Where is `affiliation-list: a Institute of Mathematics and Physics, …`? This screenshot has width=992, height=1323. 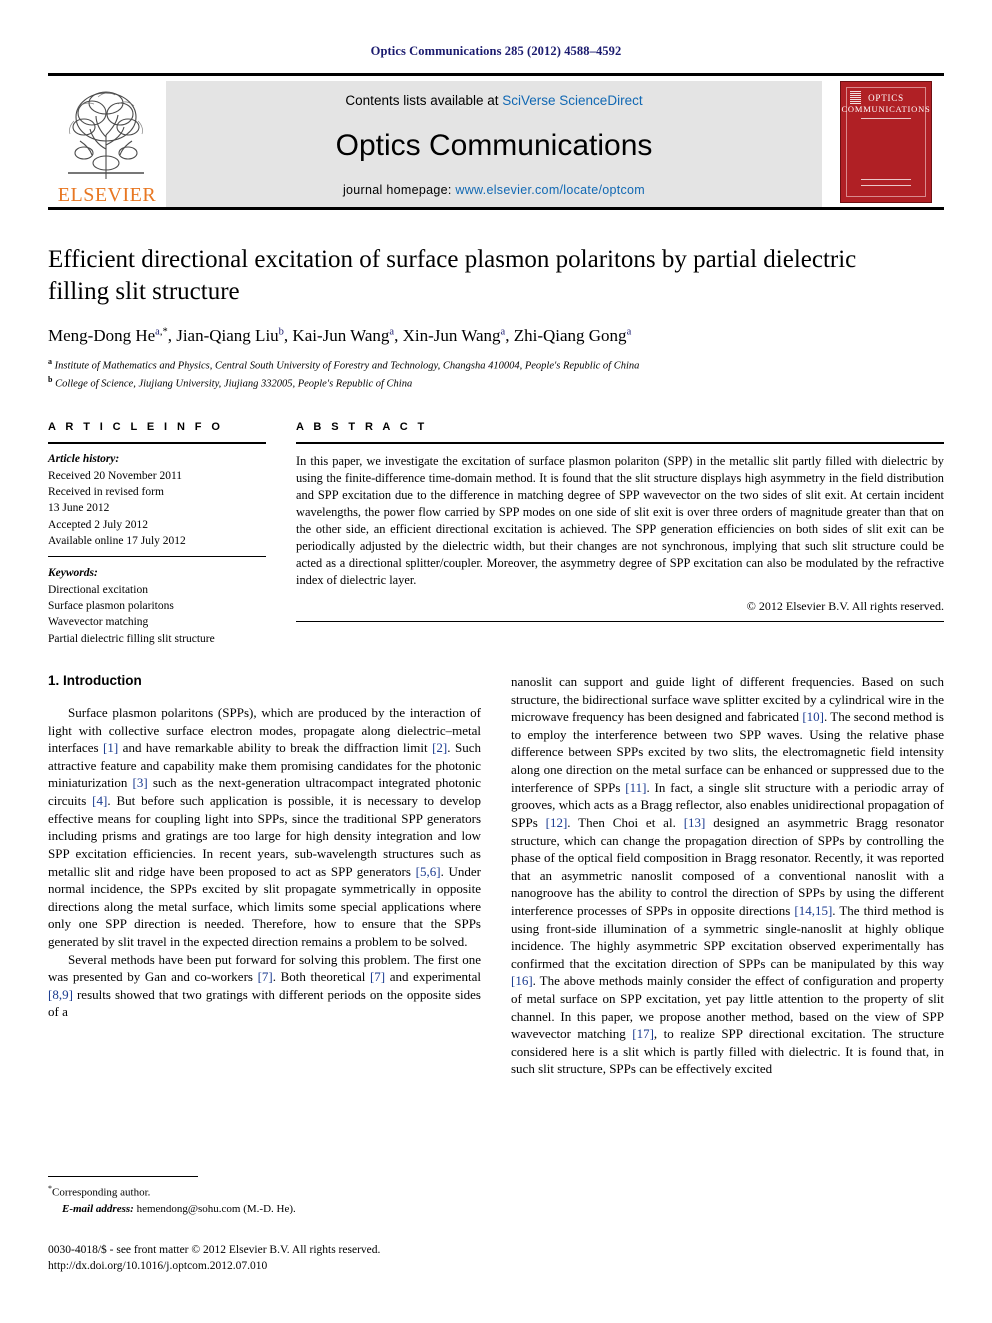 affiliation-list: a Institute of Mathematics and Physics, … is located at coordinates (496, 373).